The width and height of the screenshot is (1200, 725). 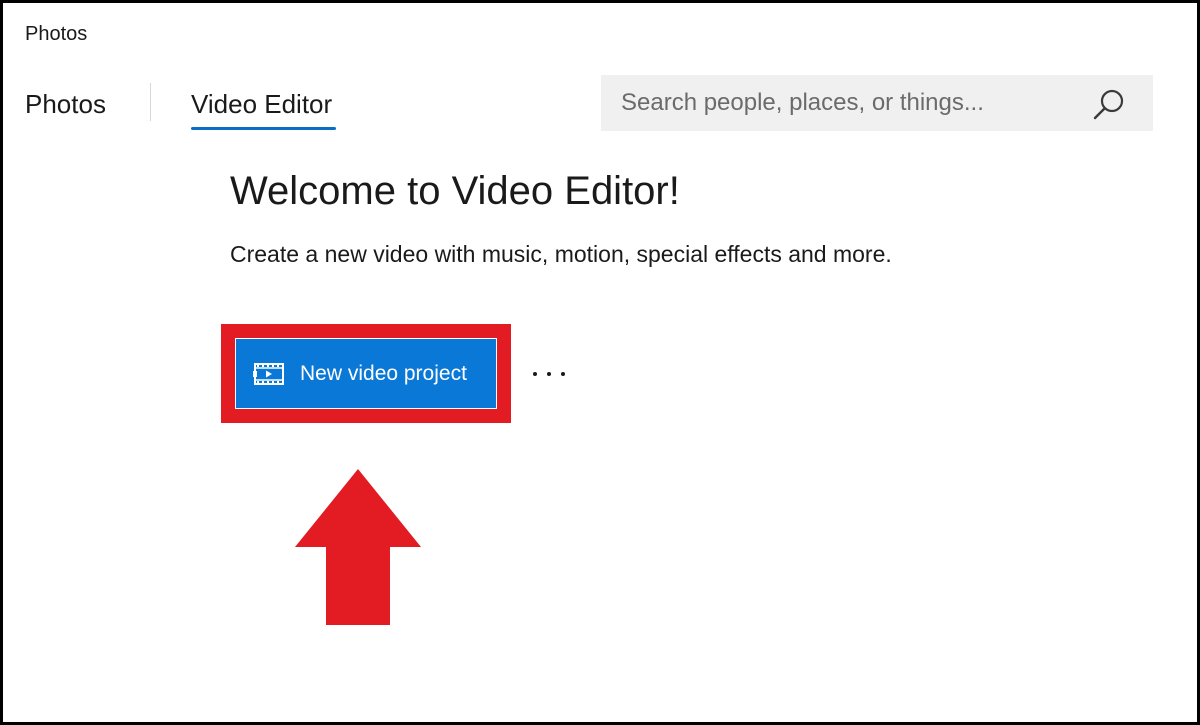 I want to click on video-project-icon, so click(x=268, y=373).